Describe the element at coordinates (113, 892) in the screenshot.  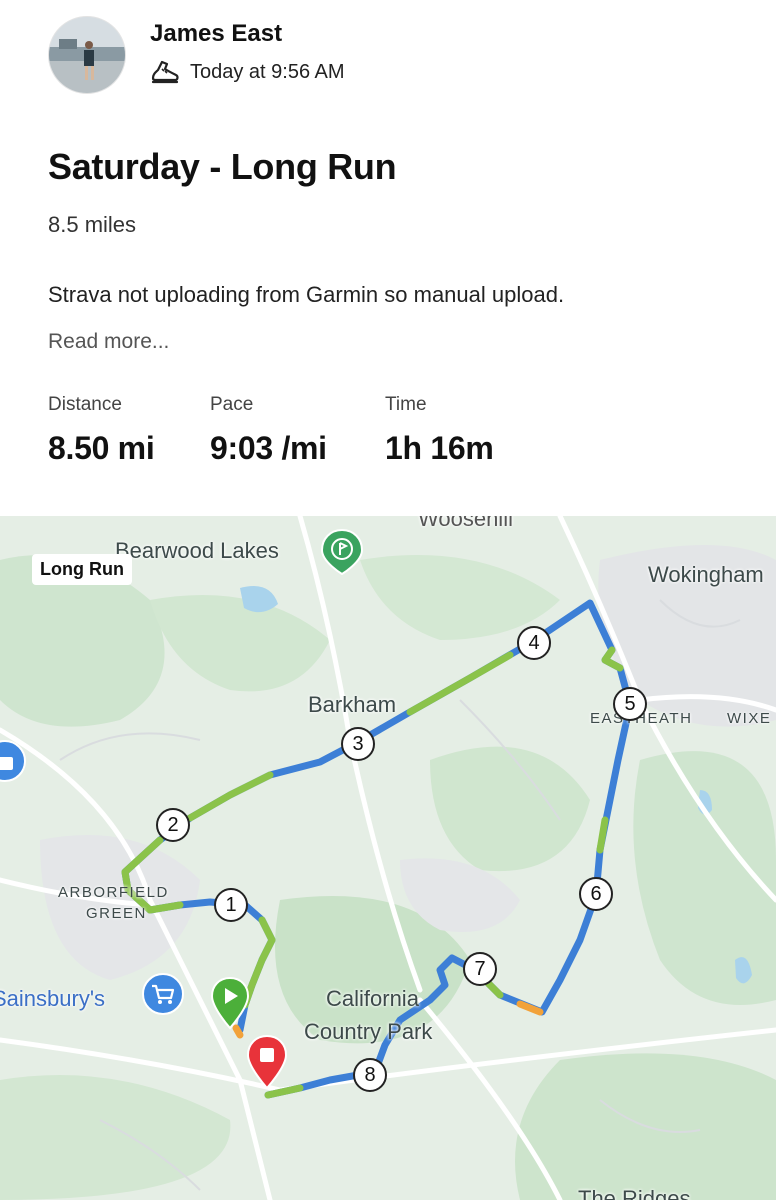
I see `place-label: ARBORFIELD` at that location.